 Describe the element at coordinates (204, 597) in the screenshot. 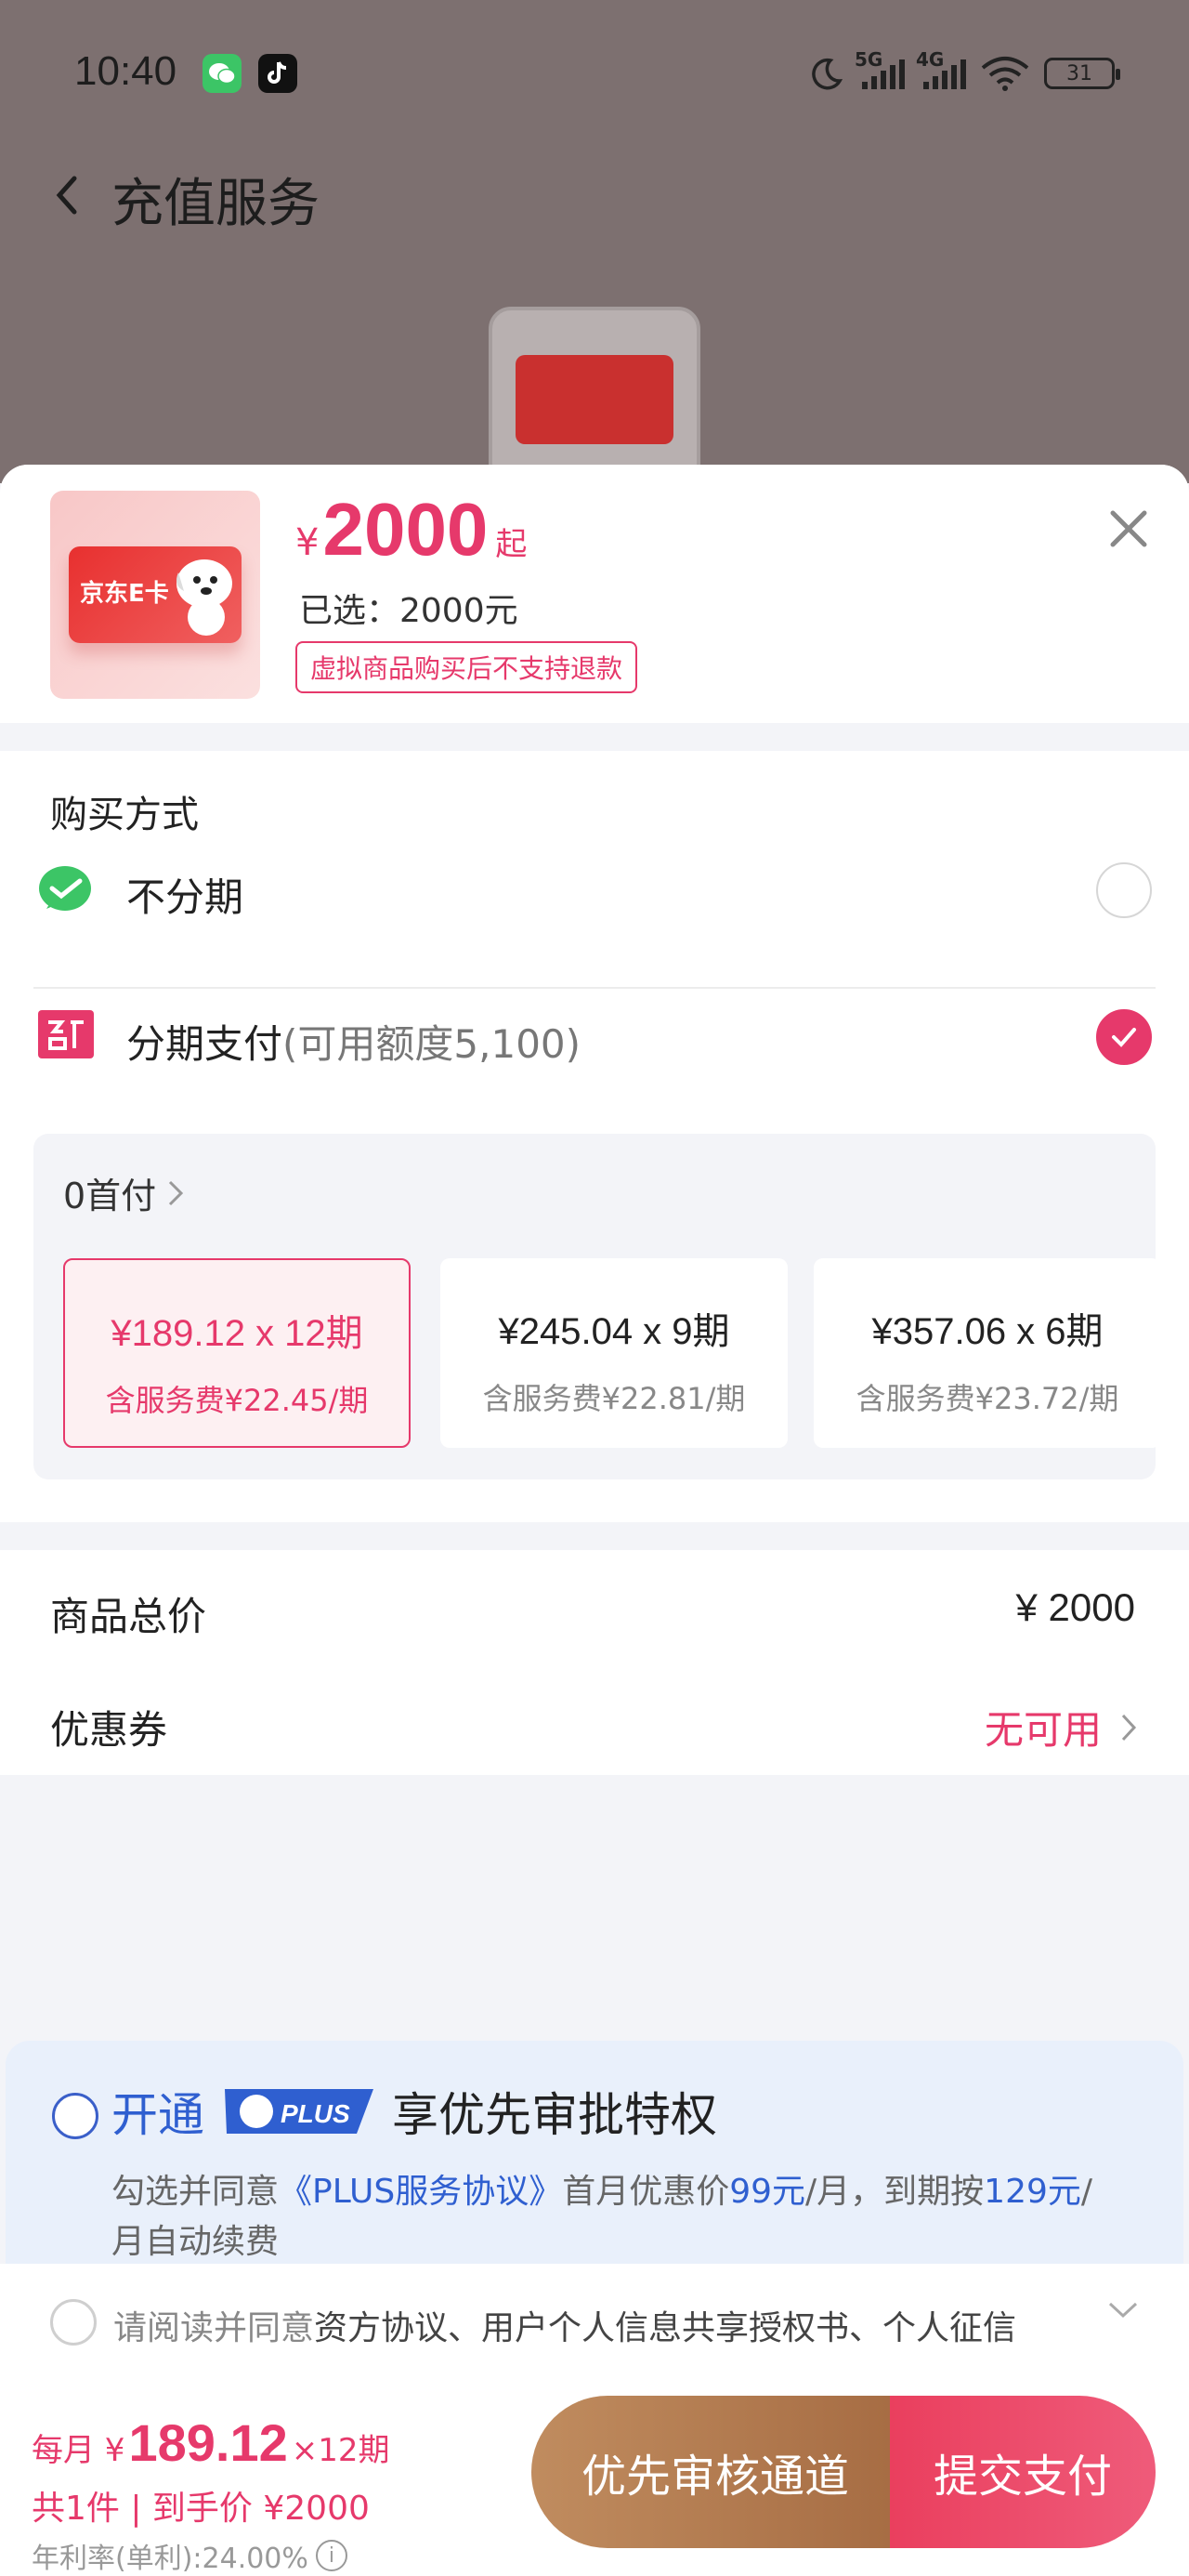

I see `jd-dog-mascot-icon` at that location.